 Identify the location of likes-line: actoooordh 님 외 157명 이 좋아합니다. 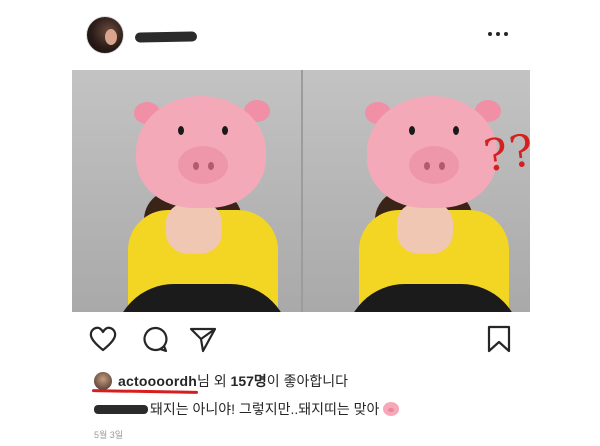
(221, 381).